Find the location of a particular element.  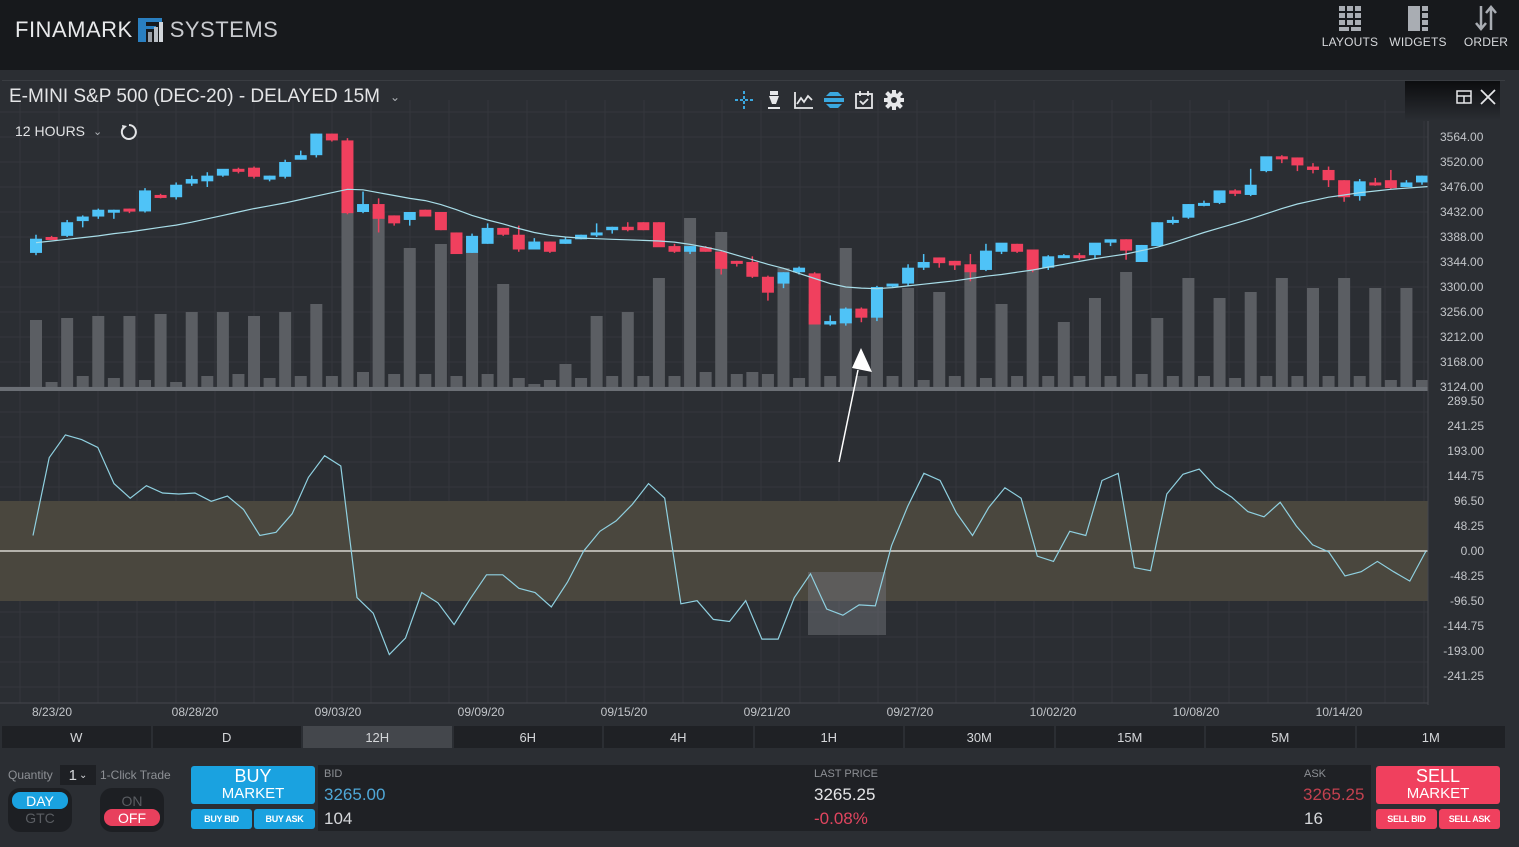

sell-market-button: SELL MARKET is located at coordinates (1438, 785).